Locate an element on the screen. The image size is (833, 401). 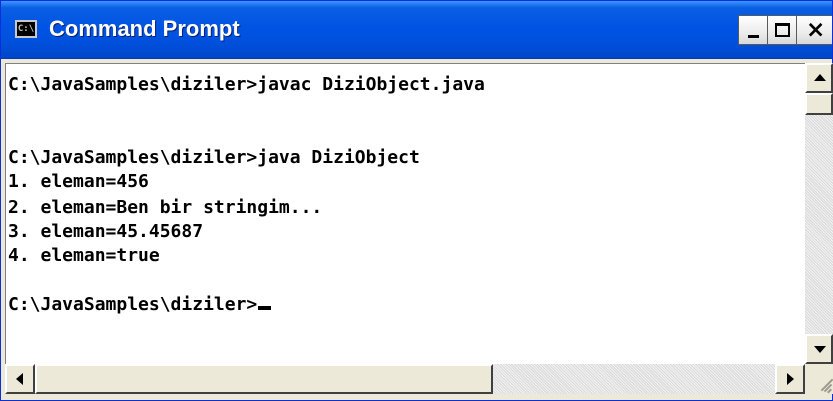
arrow-down-icon is located at coordinates (820, 349).